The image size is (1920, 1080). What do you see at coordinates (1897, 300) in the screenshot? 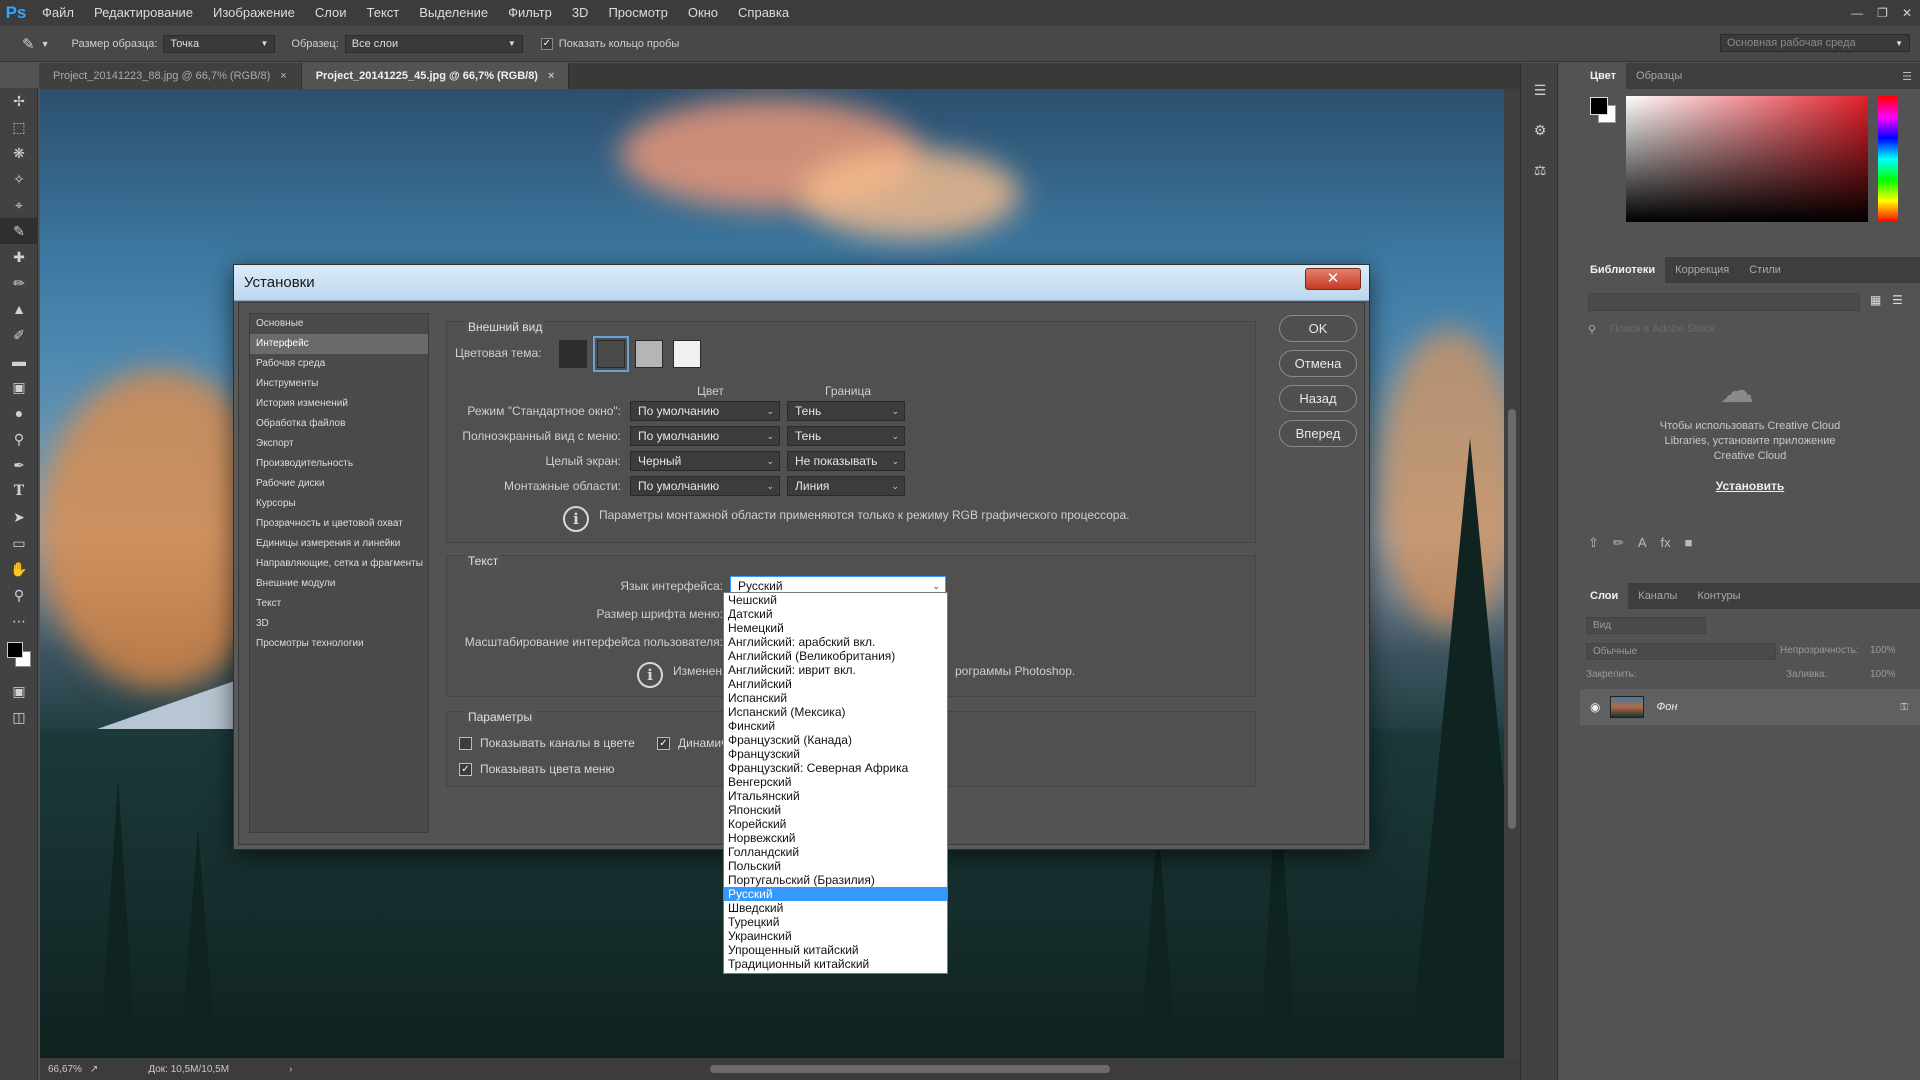
I see `list-view-icon: ☰` at bounding box center [1897, 300].